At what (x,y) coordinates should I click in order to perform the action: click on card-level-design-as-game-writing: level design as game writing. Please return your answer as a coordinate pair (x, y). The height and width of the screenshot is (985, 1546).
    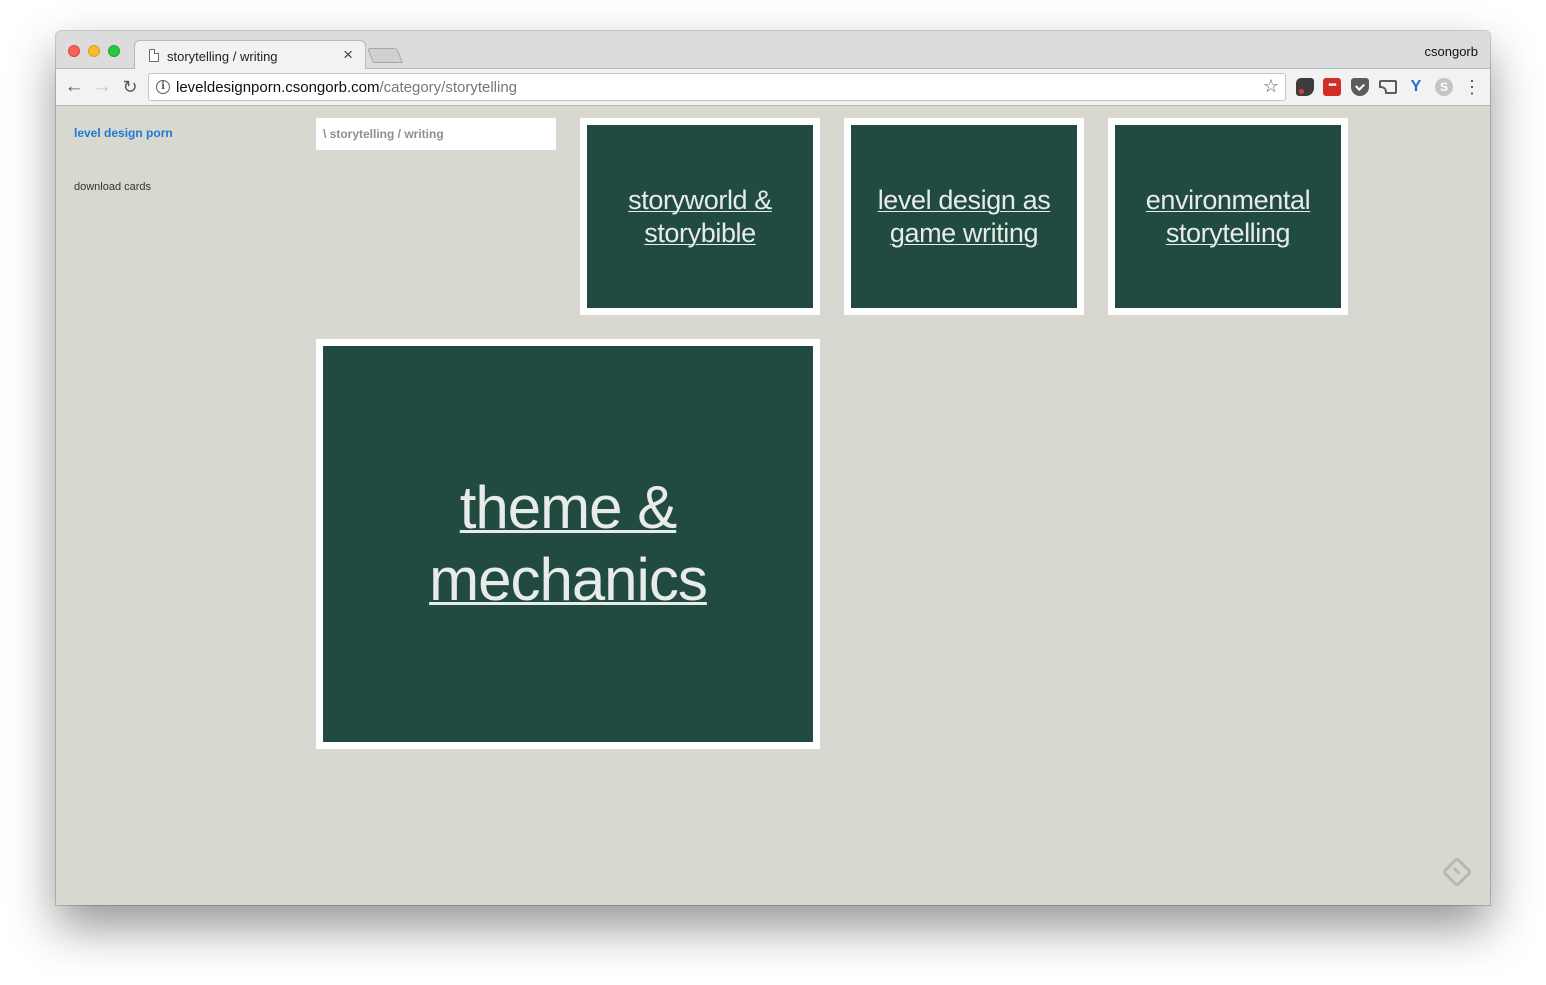
    Looking at the image, I should click on (964, 216).